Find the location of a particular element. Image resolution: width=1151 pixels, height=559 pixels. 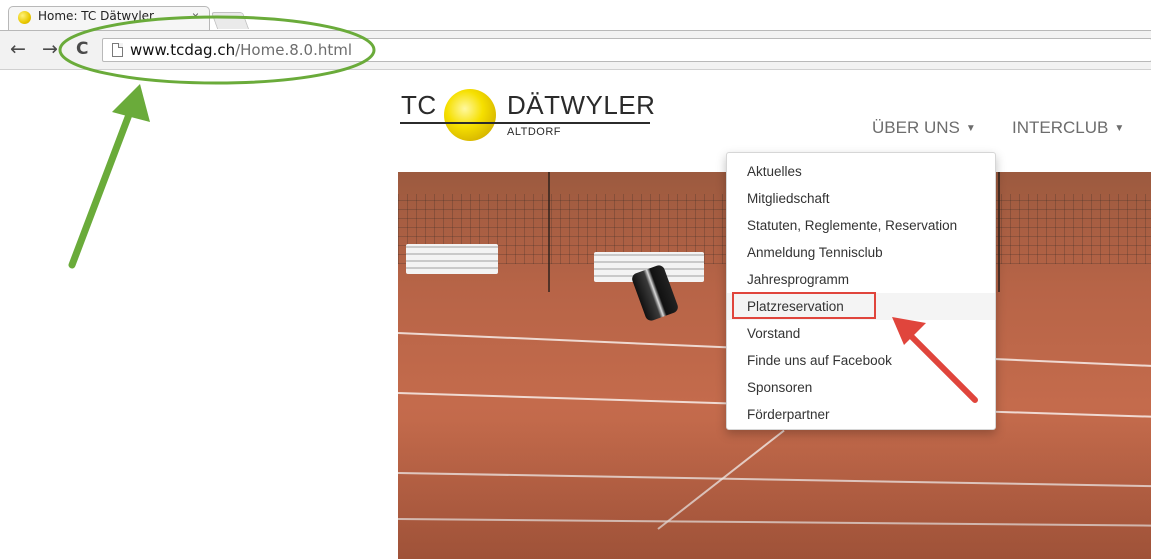

red-arrow-shaft is located at coordinates (942, 367).